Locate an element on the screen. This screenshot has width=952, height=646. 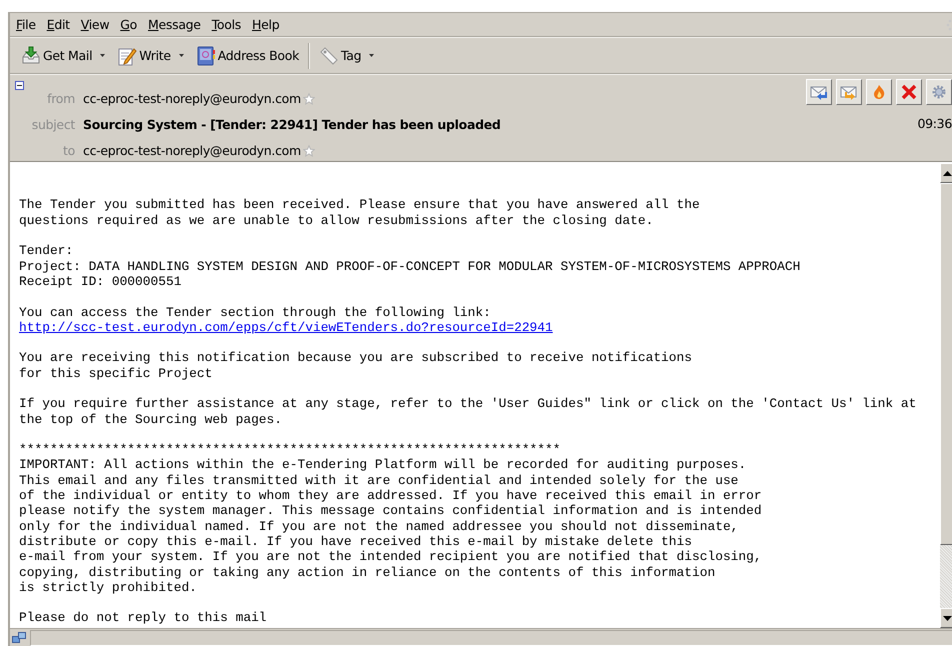
close-icon is located at coordinates (909, 92).